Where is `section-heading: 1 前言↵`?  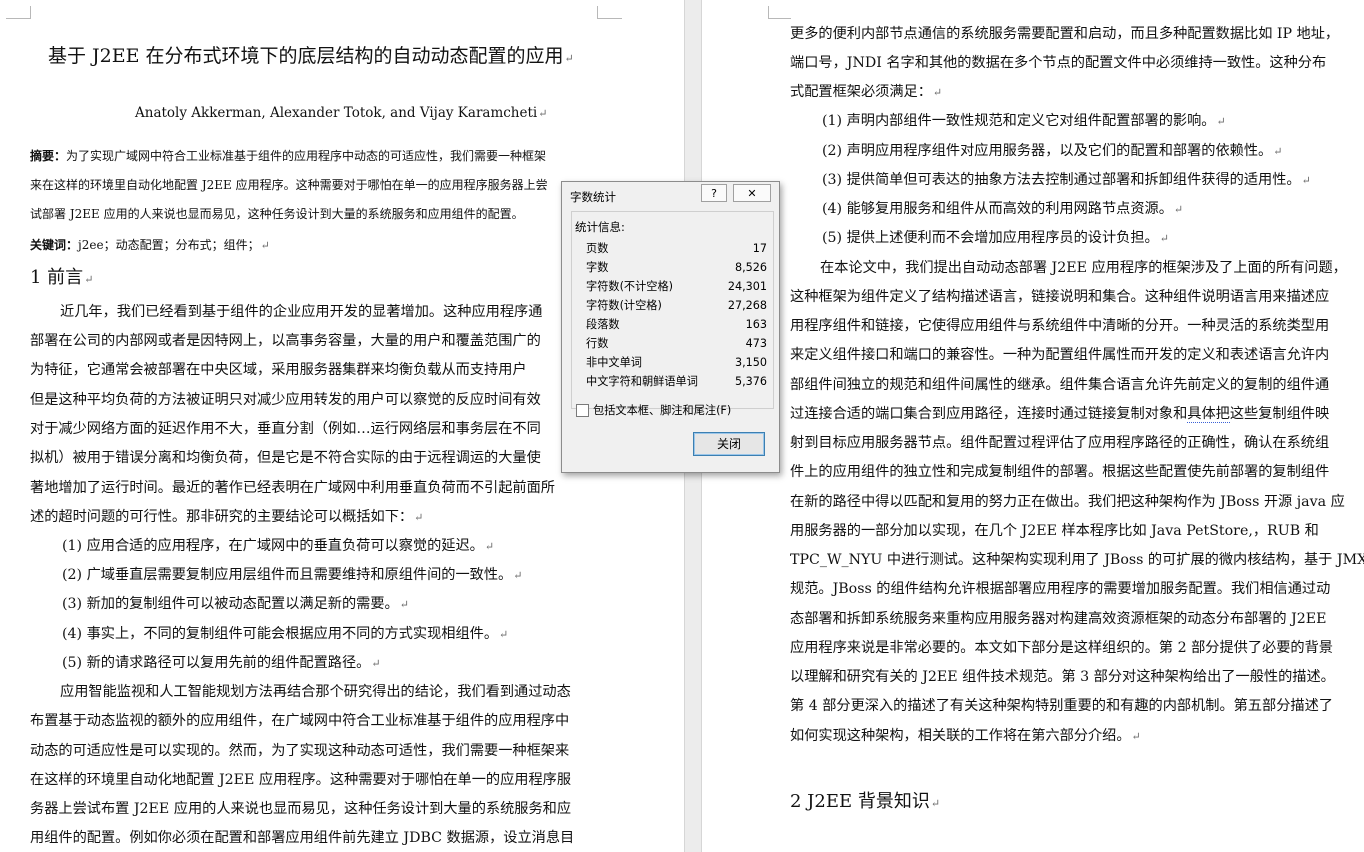 section-heading: 1 前言↵ is located at coordinates (62, 277).